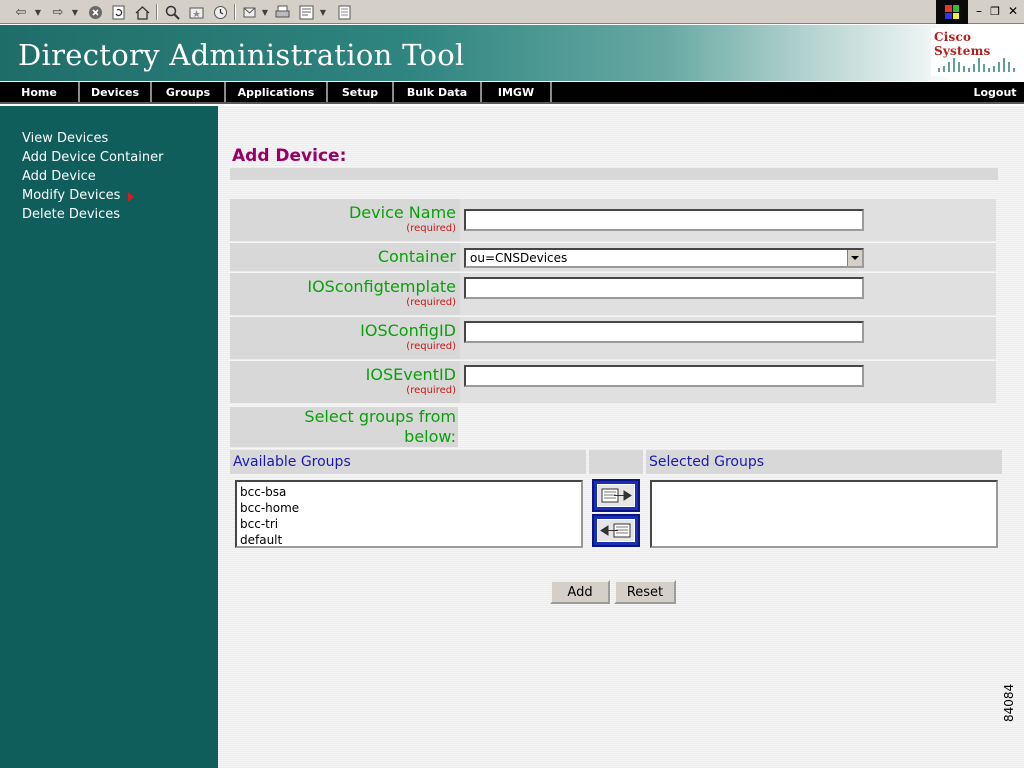 This screenshot has height=768, width=1024. What do you see at coordinates (664, 376) in the screenshot?
I see `ios-event-id-input` at bounding box center [664, 376].